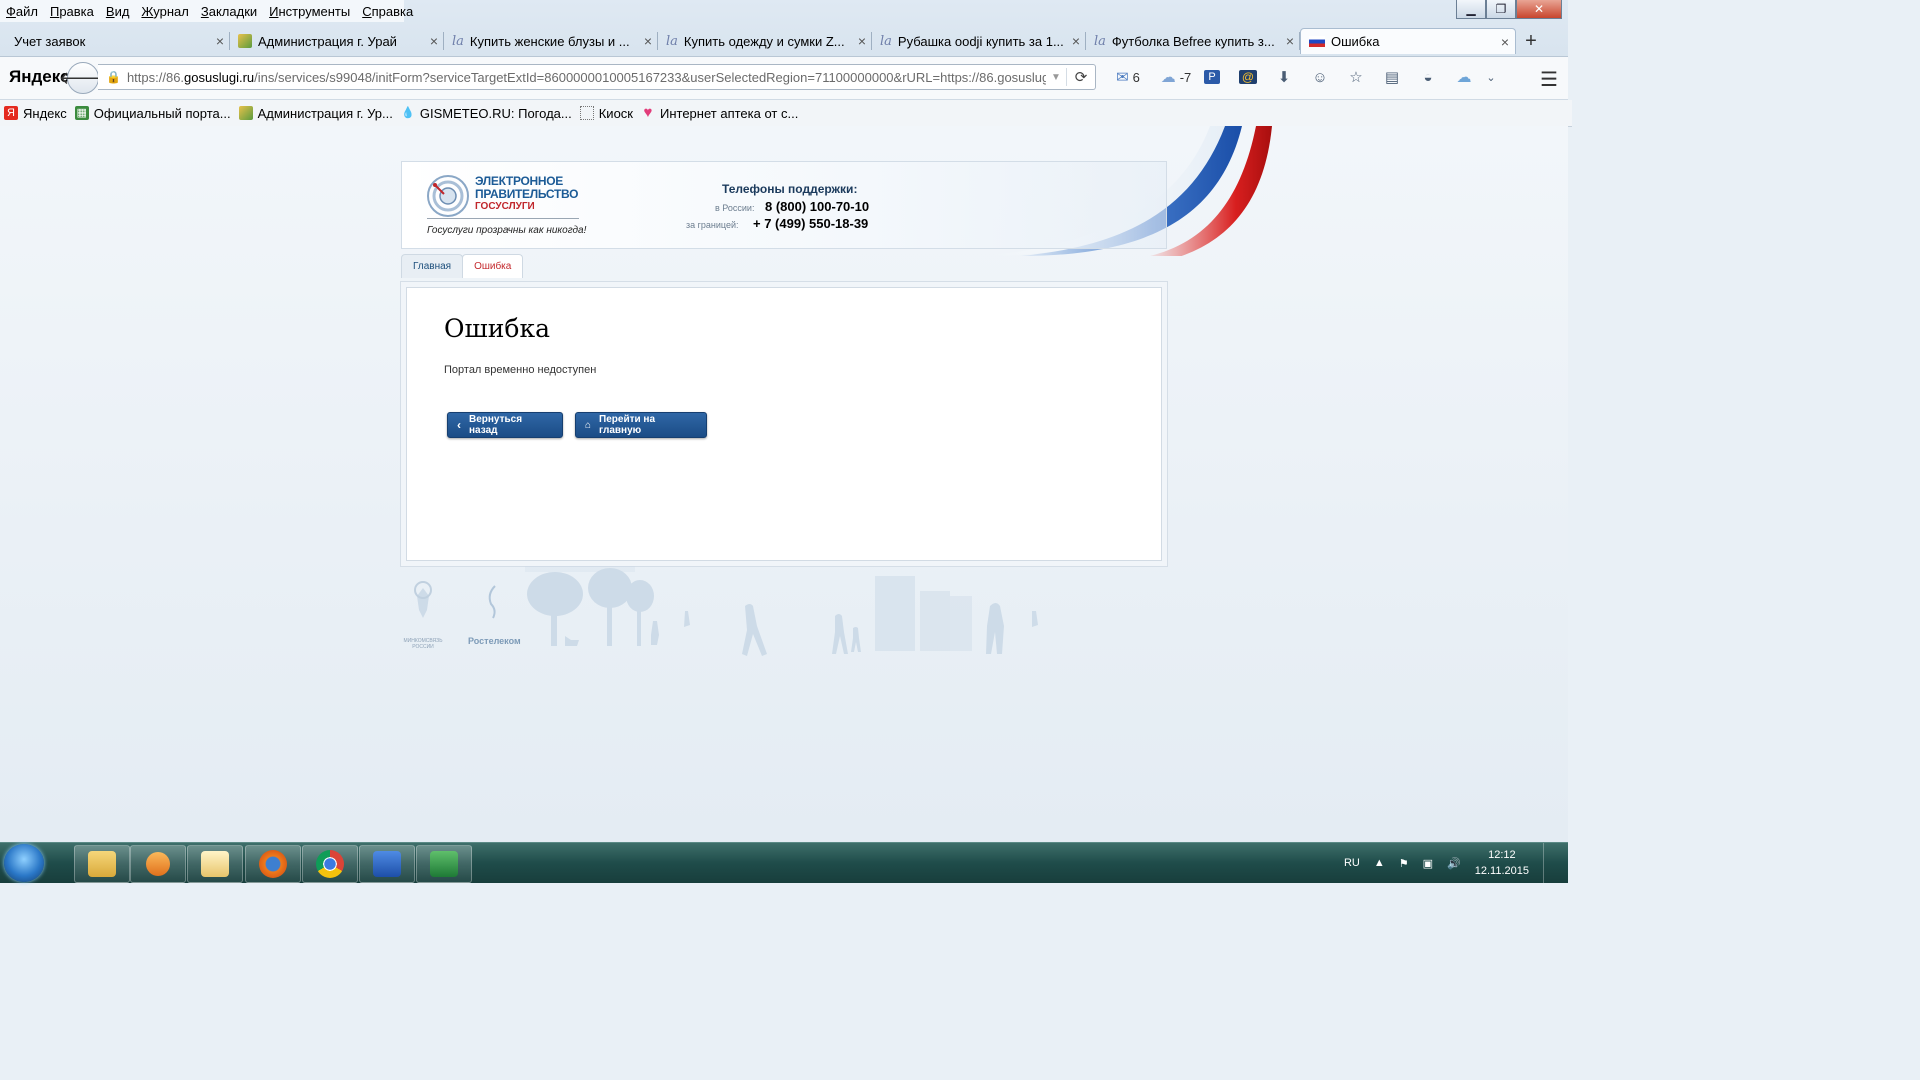  I want to click on tab-blouses: la Купить женские блузы и ... ×, so click(551, 41).